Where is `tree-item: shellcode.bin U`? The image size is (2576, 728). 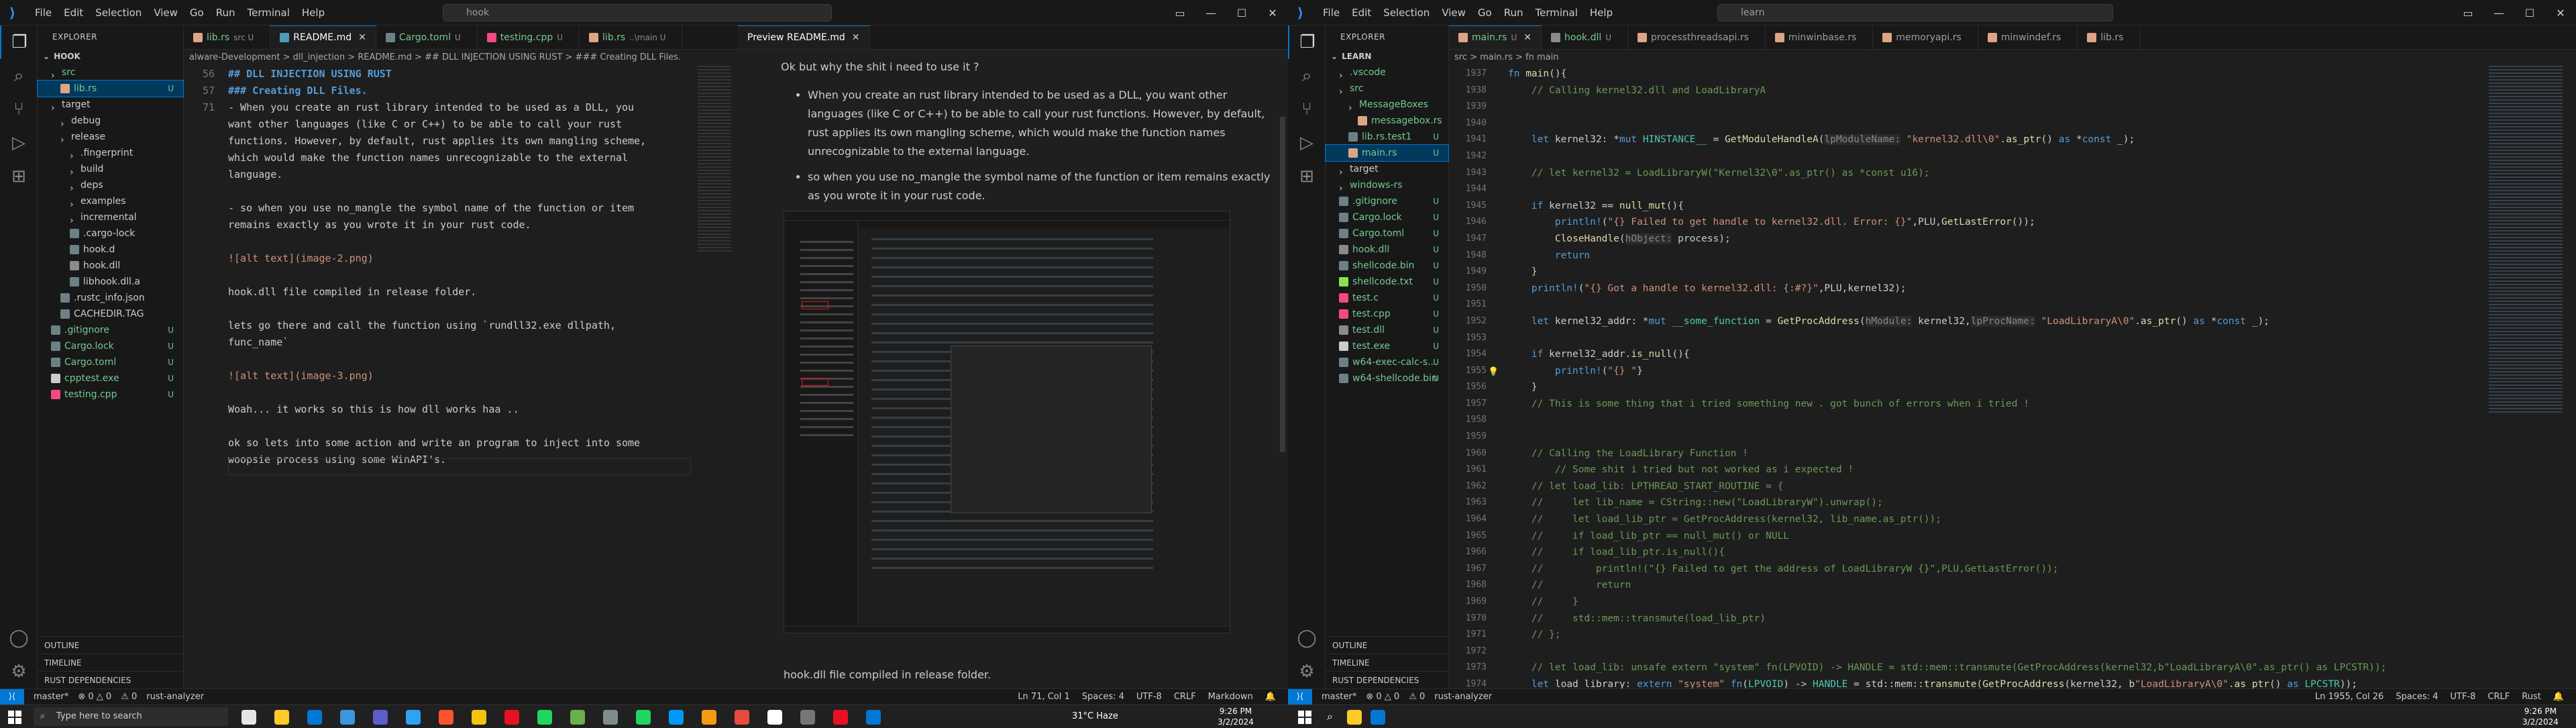
tree-item: shellcode.bin U is located at coordinates (1387, 266).